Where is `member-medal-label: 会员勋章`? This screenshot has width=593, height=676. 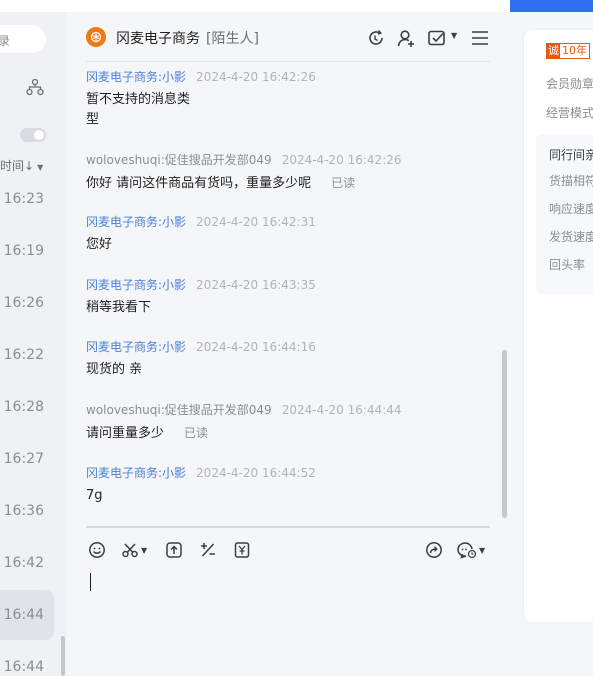 member-medal-label: 会员勋章 is located at coordinates (569, 84).